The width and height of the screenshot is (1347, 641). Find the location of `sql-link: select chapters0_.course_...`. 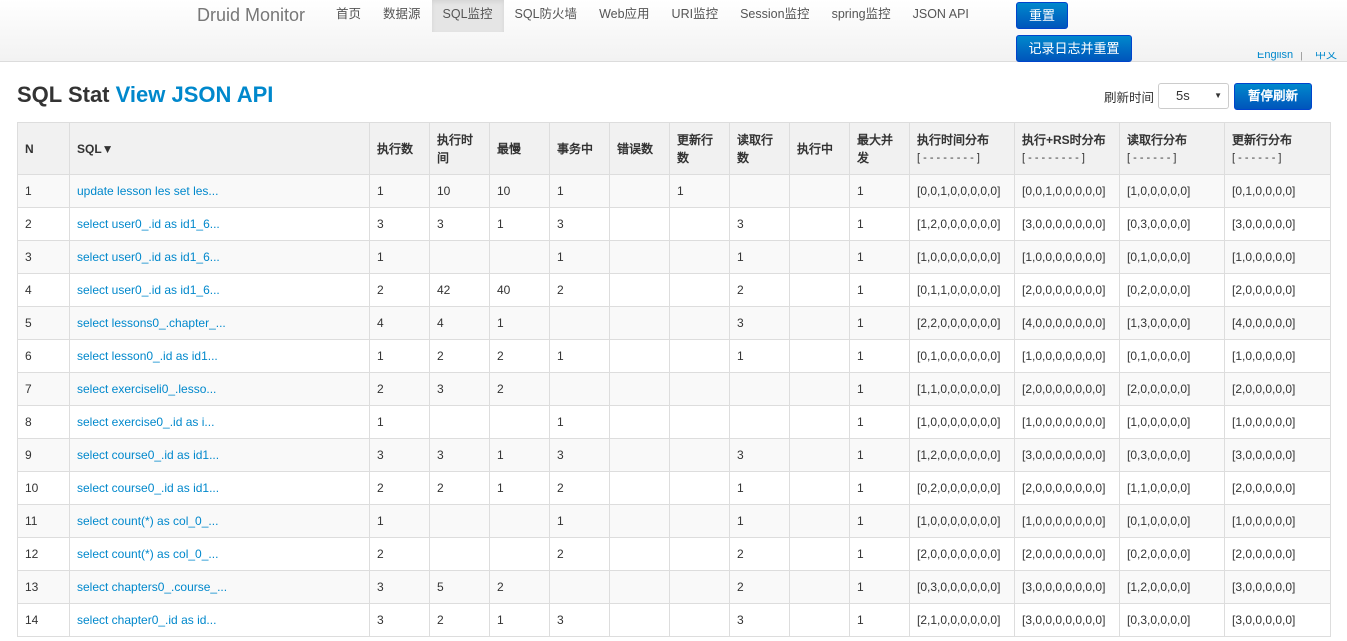

sql-link: select chapters0_.course_... is located at coordinates (152, 587).